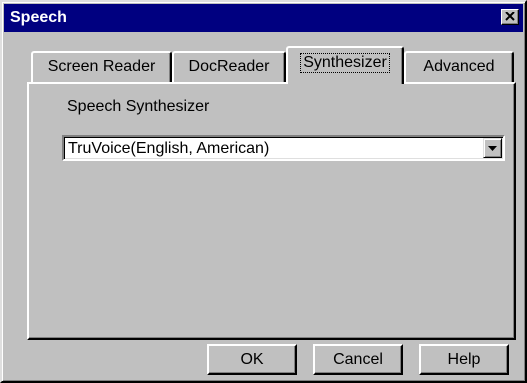 Image resolution: width=527 pixels, height=383 pixels. I want to click on speech-synthesizer-select: TruVoice(English, American), so click(283, 148).